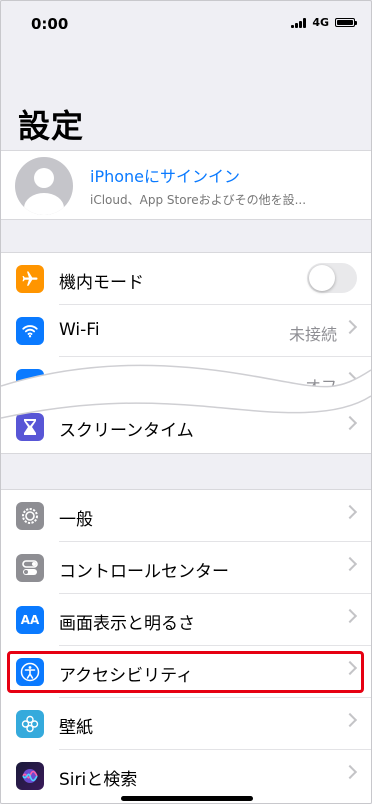 This screenshot has height=804, width=372. Describe the element at coordinates (320, 22) in the screenshot. I see `network-type: 4G` at that location.